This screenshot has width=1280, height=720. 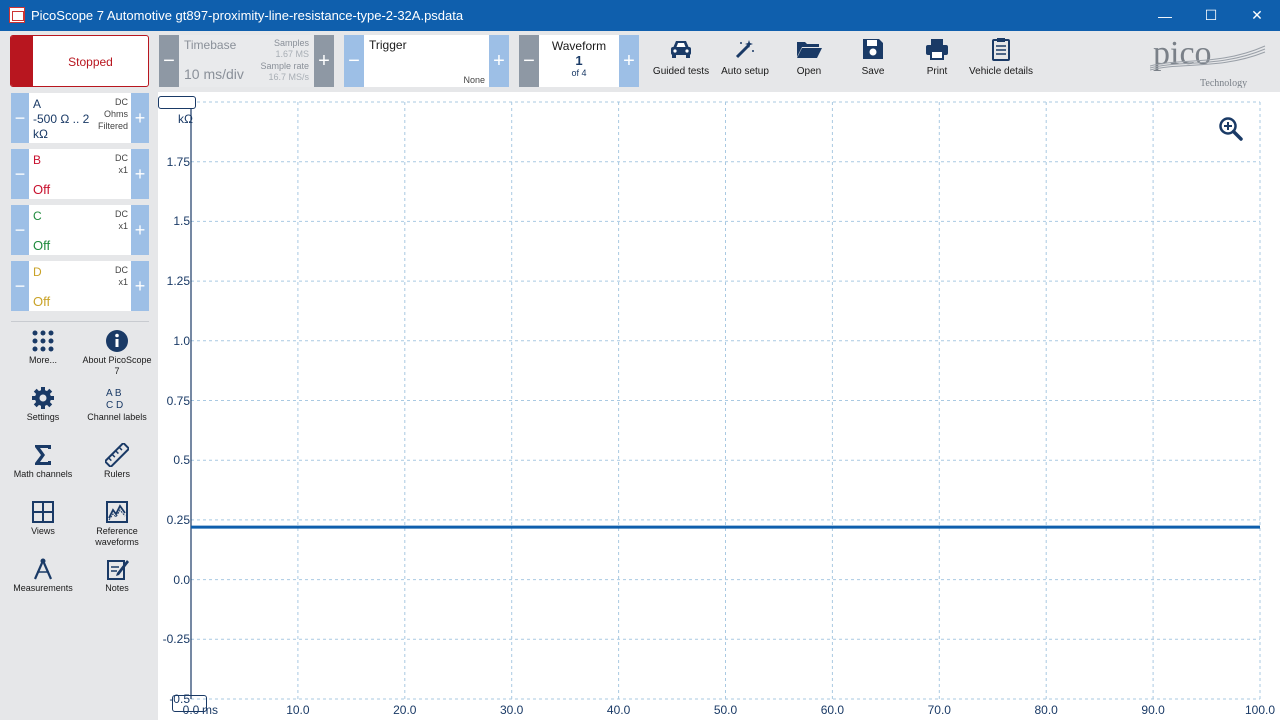 What do you see at coordinates (1257, 15) in the screenshot?
I see `close-button: ✕` at bounding box center [1257, 15].